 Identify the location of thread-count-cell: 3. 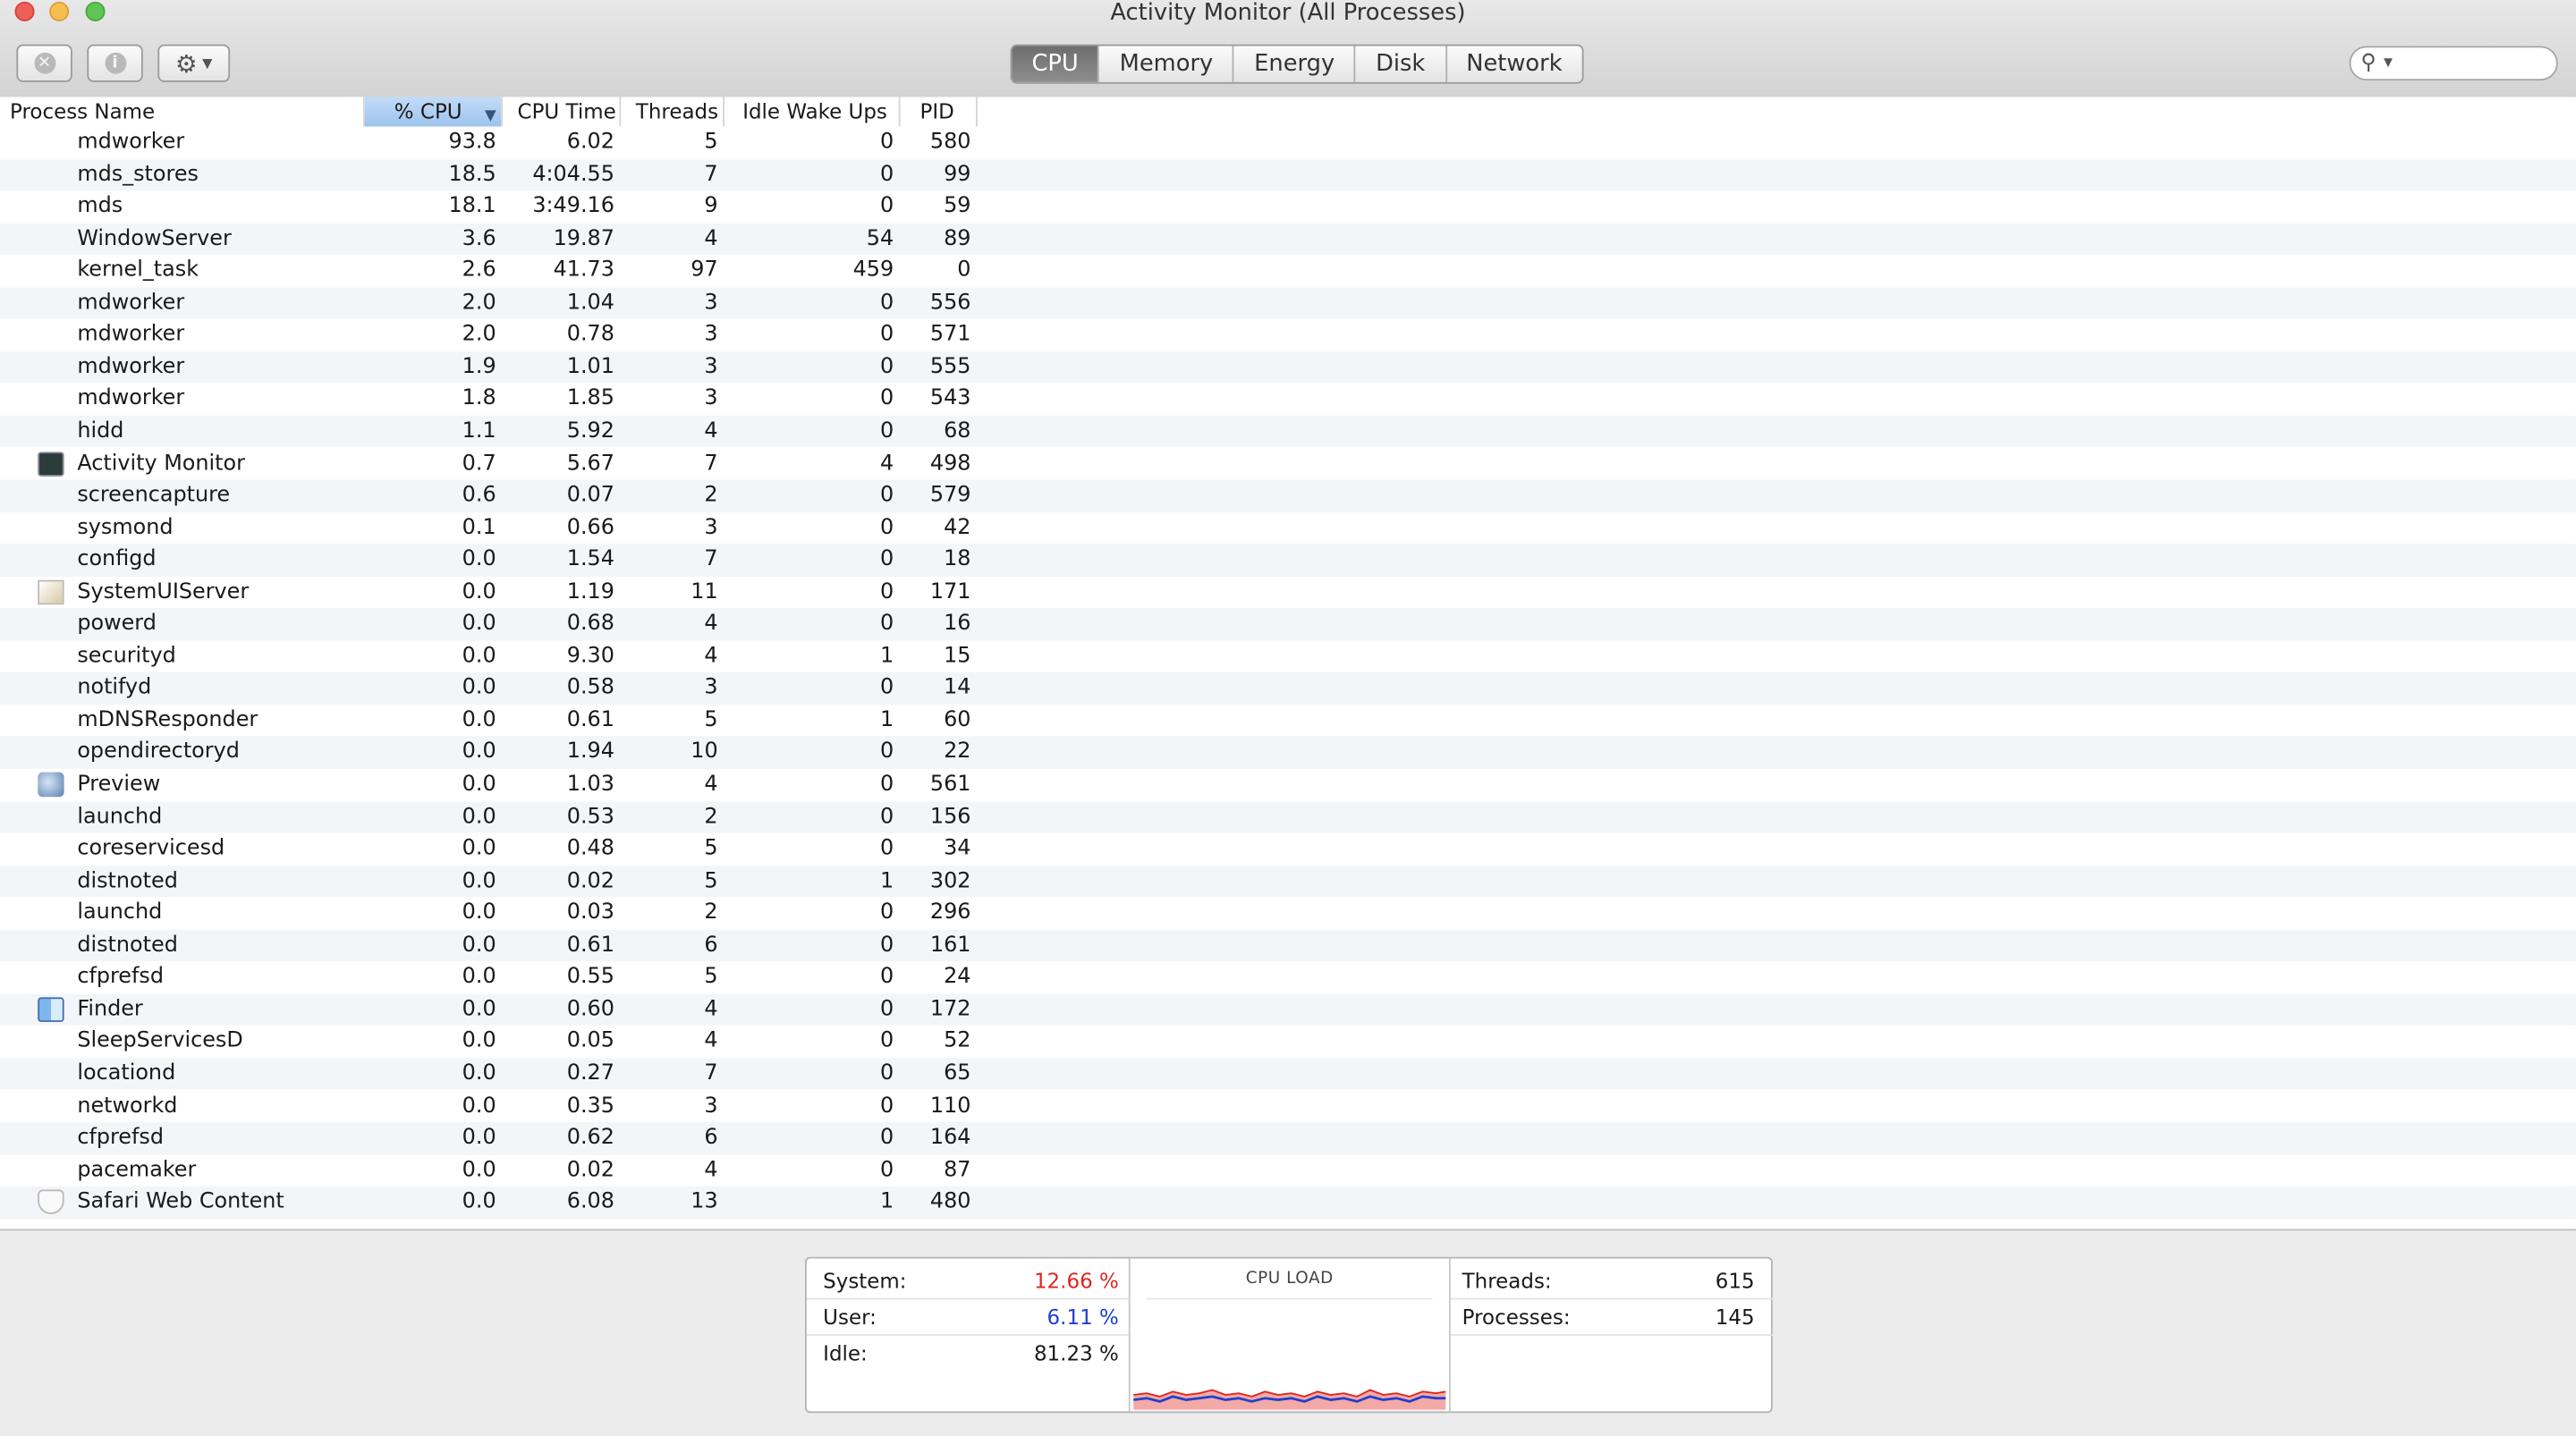
(711, 367).